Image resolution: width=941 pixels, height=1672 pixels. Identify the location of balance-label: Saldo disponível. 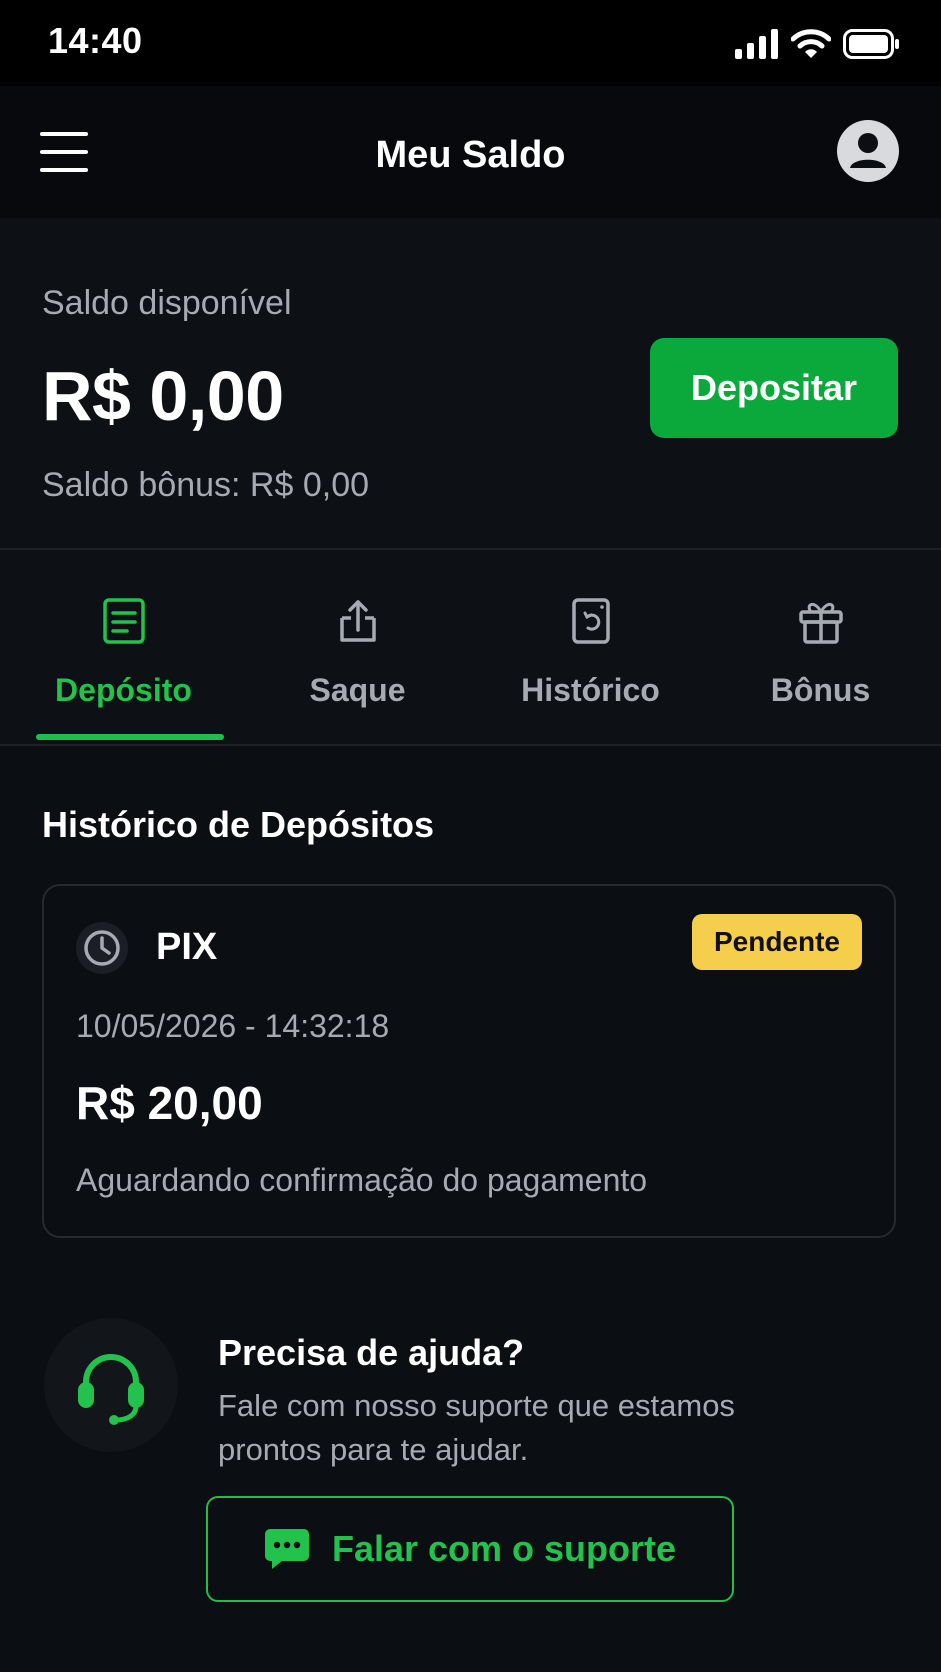
(167, 303).